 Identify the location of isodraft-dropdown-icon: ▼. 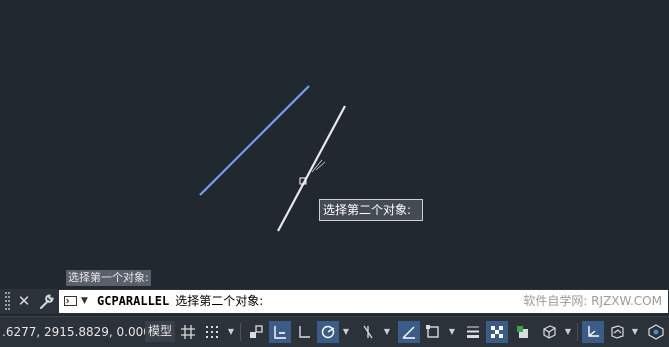
(387, 332).